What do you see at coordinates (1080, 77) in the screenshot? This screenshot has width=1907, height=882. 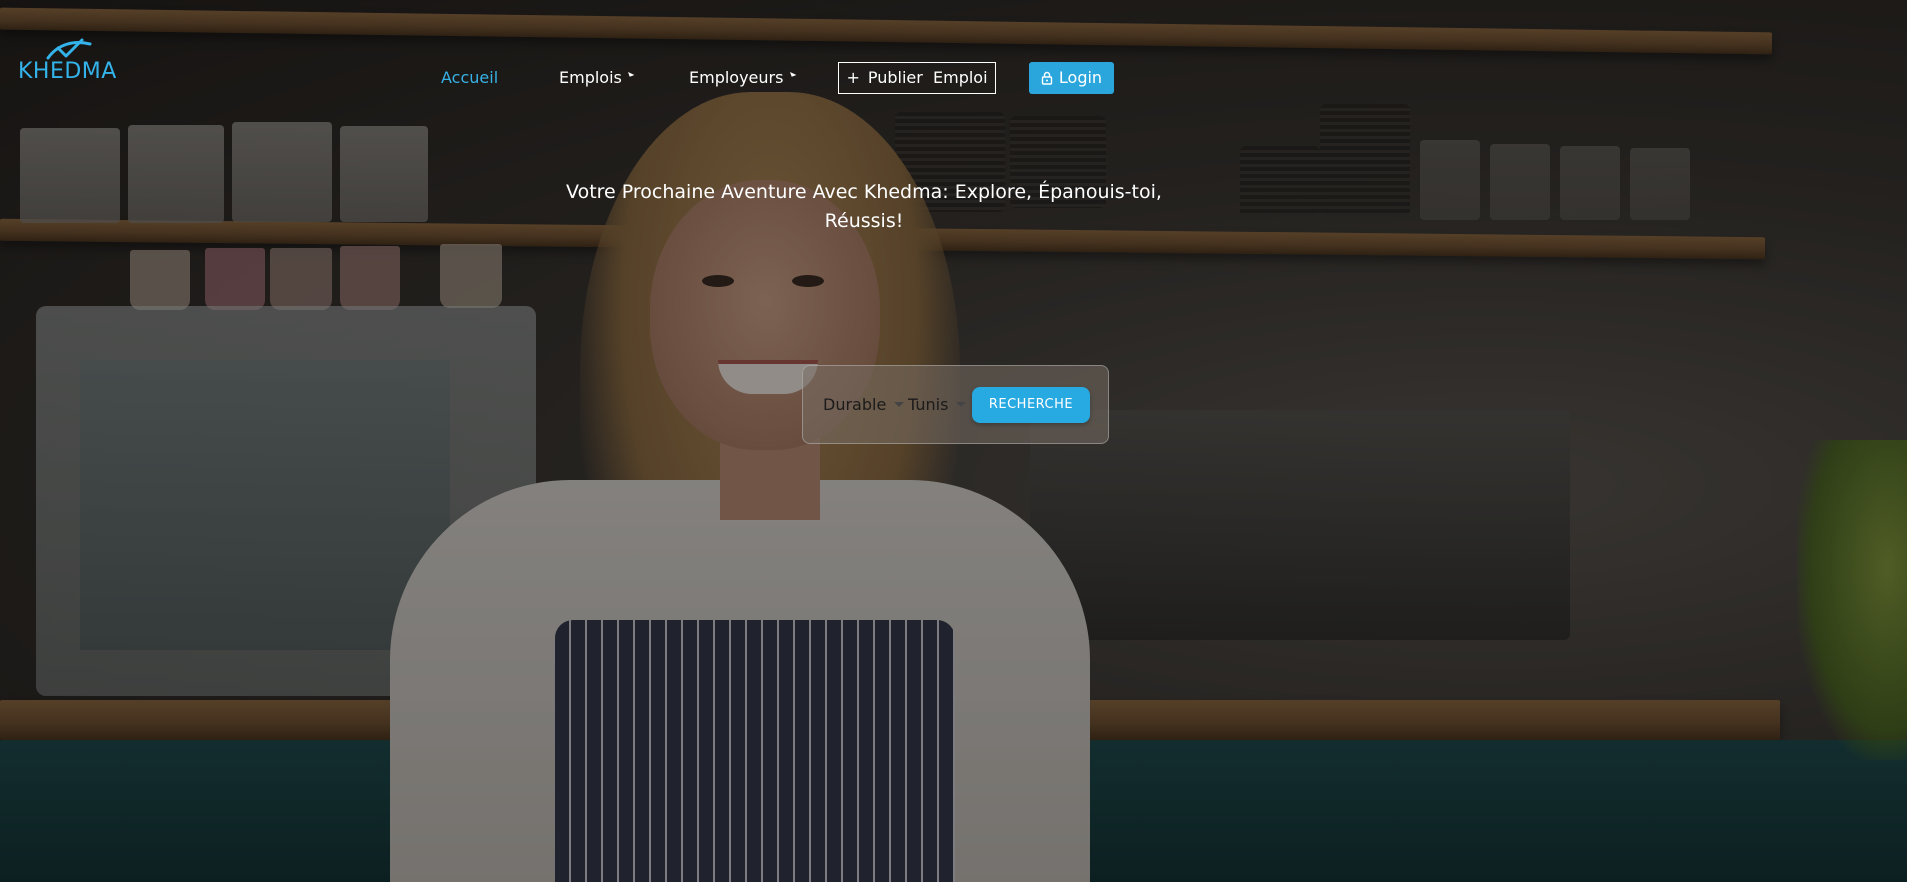 I see `login-label: Login` at bounding box center [1080, 77].